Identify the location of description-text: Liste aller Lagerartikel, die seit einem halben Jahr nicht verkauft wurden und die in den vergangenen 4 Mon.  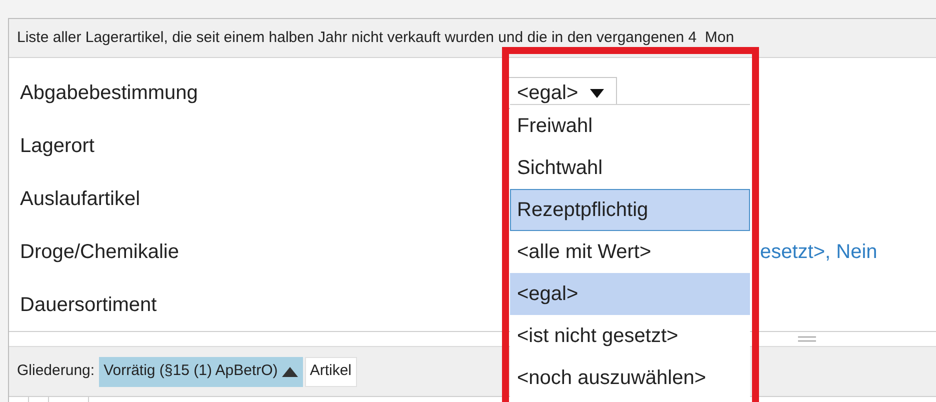
(375, 38).